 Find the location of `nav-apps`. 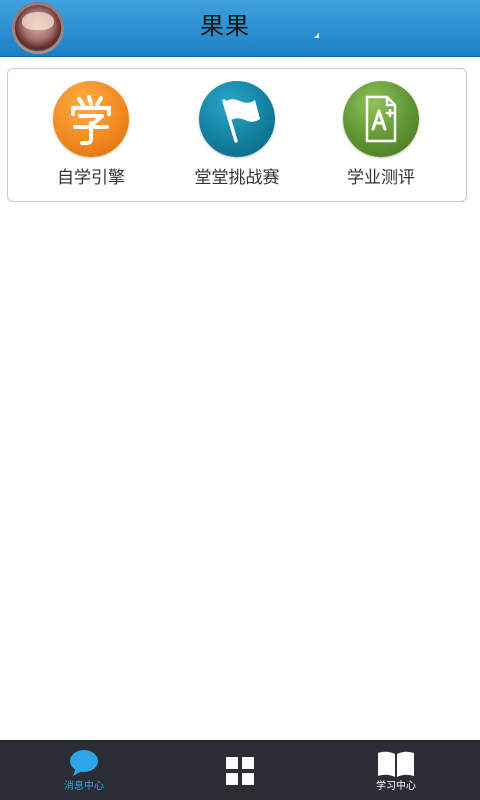

nav-apps is located at coordinates (240, 770).